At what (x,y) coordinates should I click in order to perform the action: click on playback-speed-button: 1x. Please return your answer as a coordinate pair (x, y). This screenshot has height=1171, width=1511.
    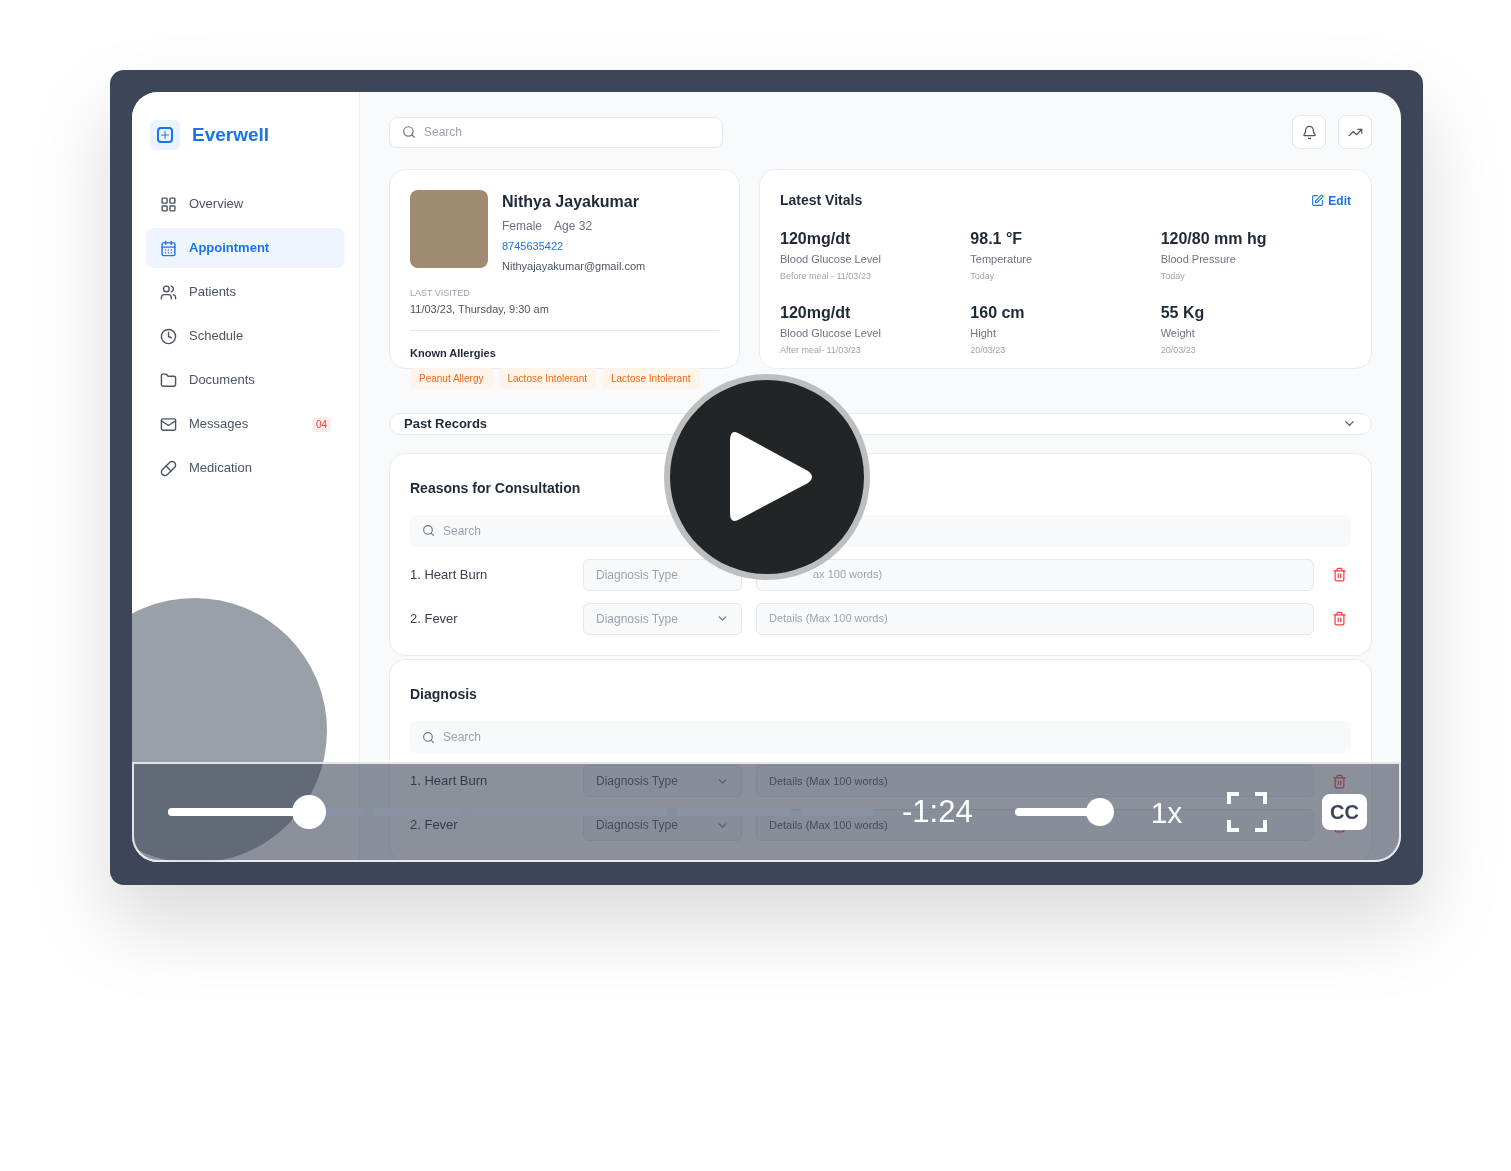
    Looking at the image, I should click on (1166, 812).